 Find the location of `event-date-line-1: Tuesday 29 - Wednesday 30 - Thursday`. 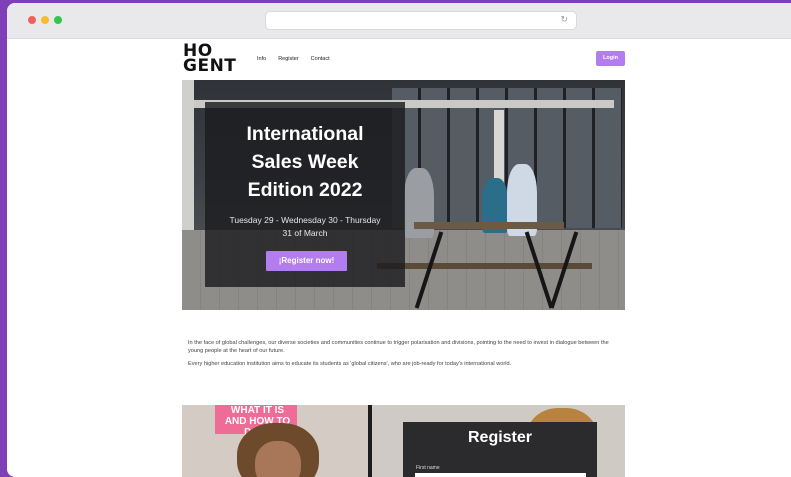

event-date-line-1: Tuesday 29 - Wednesday 30 - Thursday is located at coordinates (305, 220).